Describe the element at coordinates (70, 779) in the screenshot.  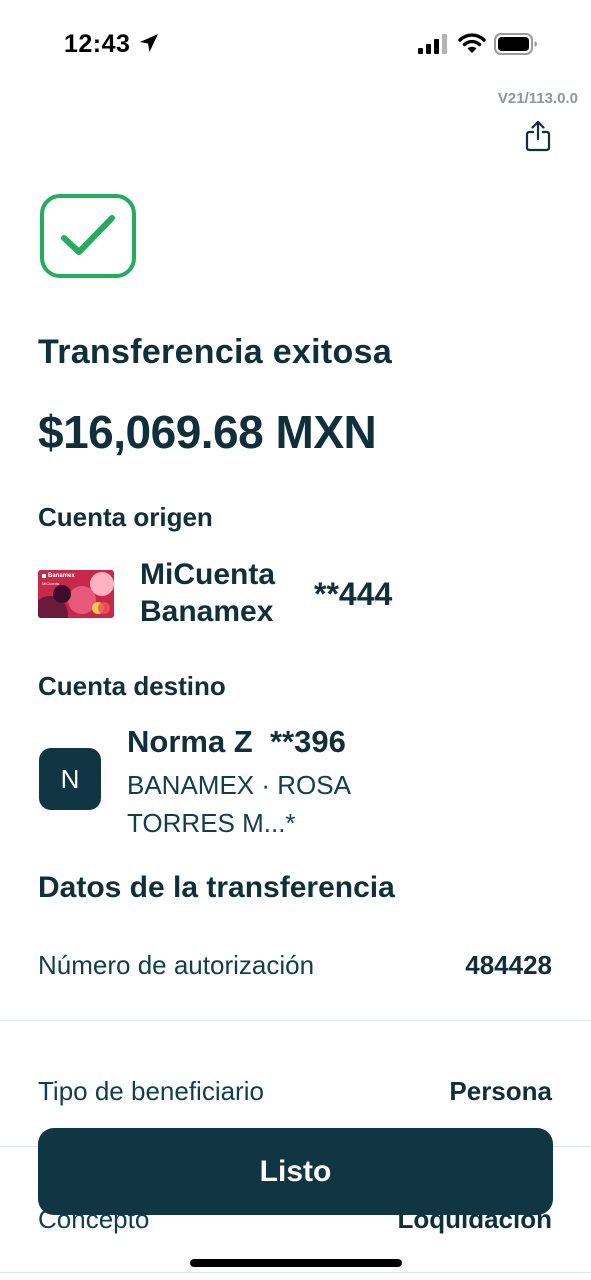
I see `avatar: N` at that location.